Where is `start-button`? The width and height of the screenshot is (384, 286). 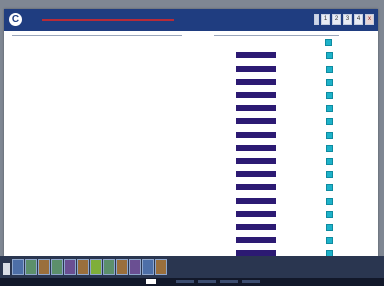 start-button is located at coordinates (6, 269).